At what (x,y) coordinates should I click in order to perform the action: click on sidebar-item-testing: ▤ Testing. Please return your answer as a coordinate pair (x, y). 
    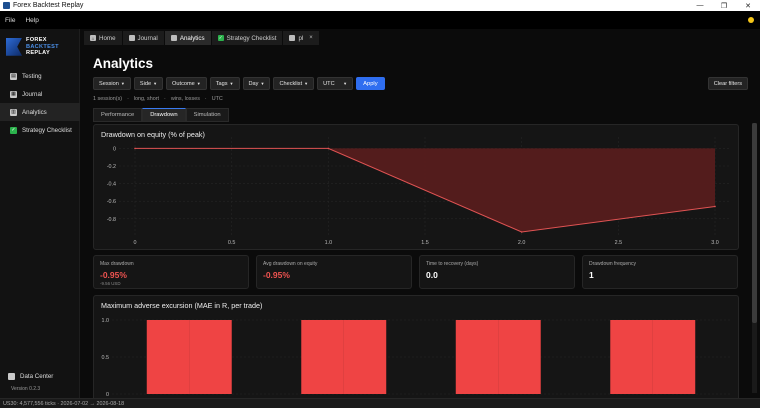
    Looking at the image, I should click on (40, 76).